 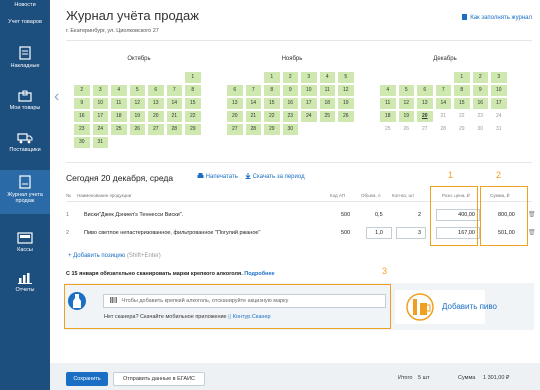 What do you see at coordinates (497, 17) in the screenshot?
I see `howto-link: Как заполнять журнал` at bounding box center [497, 17].